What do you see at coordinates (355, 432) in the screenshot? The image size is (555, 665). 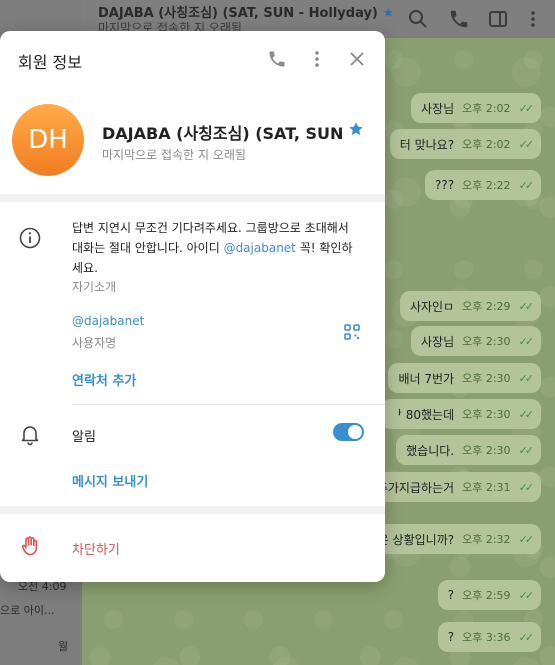 I see `toggle-knob` at bounding box center [355, 432].